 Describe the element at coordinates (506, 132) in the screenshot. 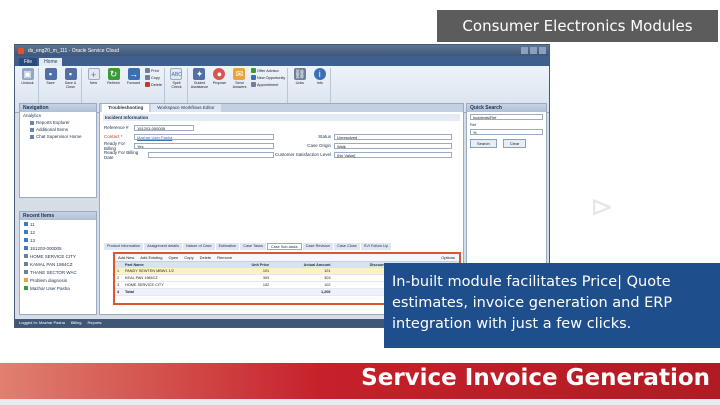

I see `search-input: %` at that location.